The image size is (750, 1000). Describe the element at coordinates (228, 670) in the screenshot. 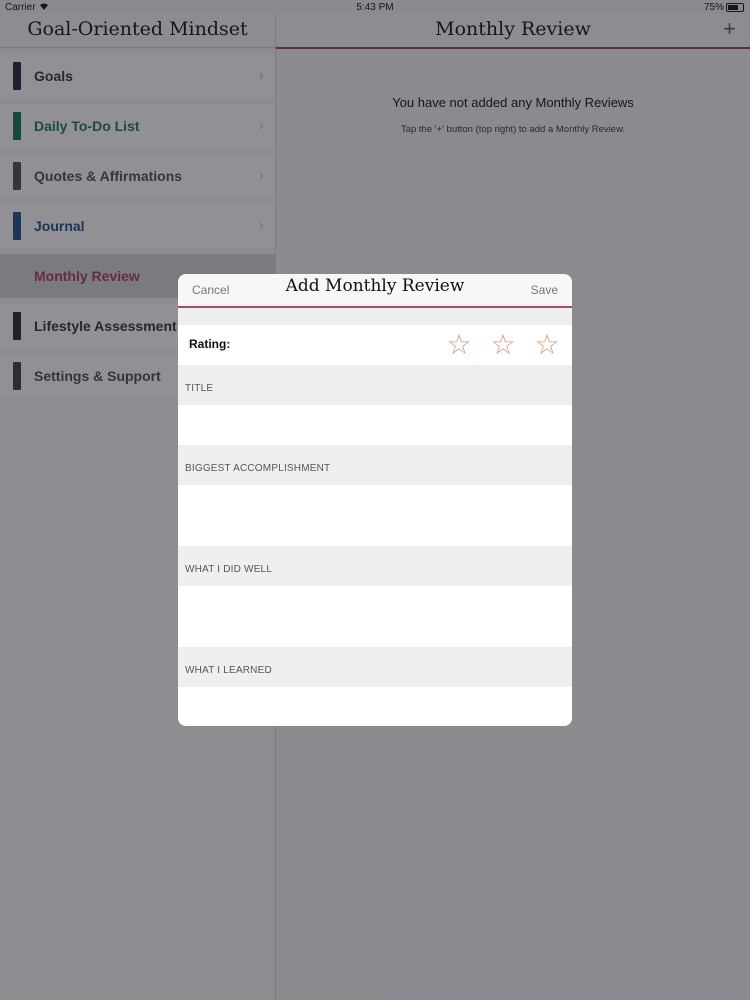

I see `section-label: WHAT I LEARNED` at that location.